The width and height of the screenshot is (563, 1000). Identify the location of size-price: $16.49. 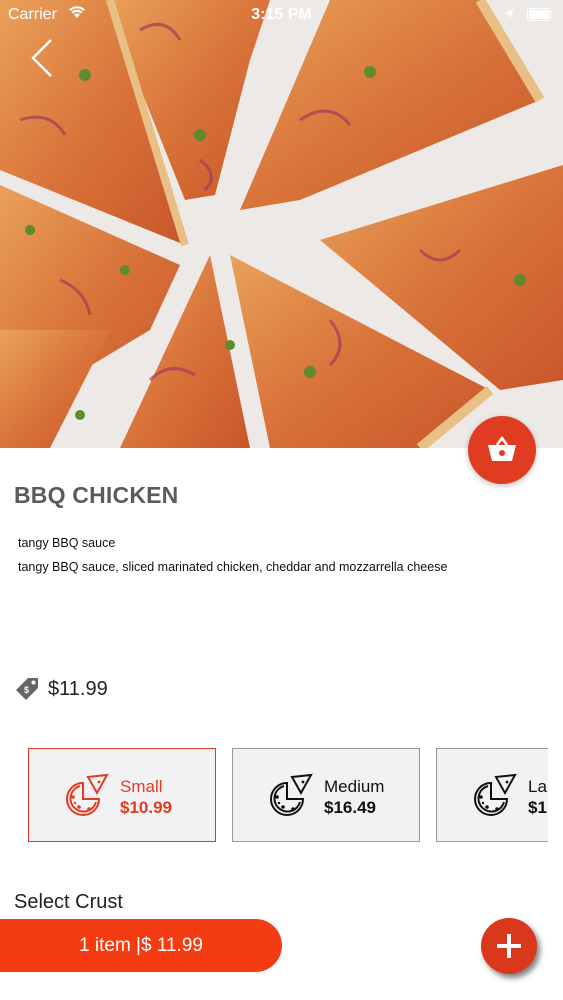
(350, 807).